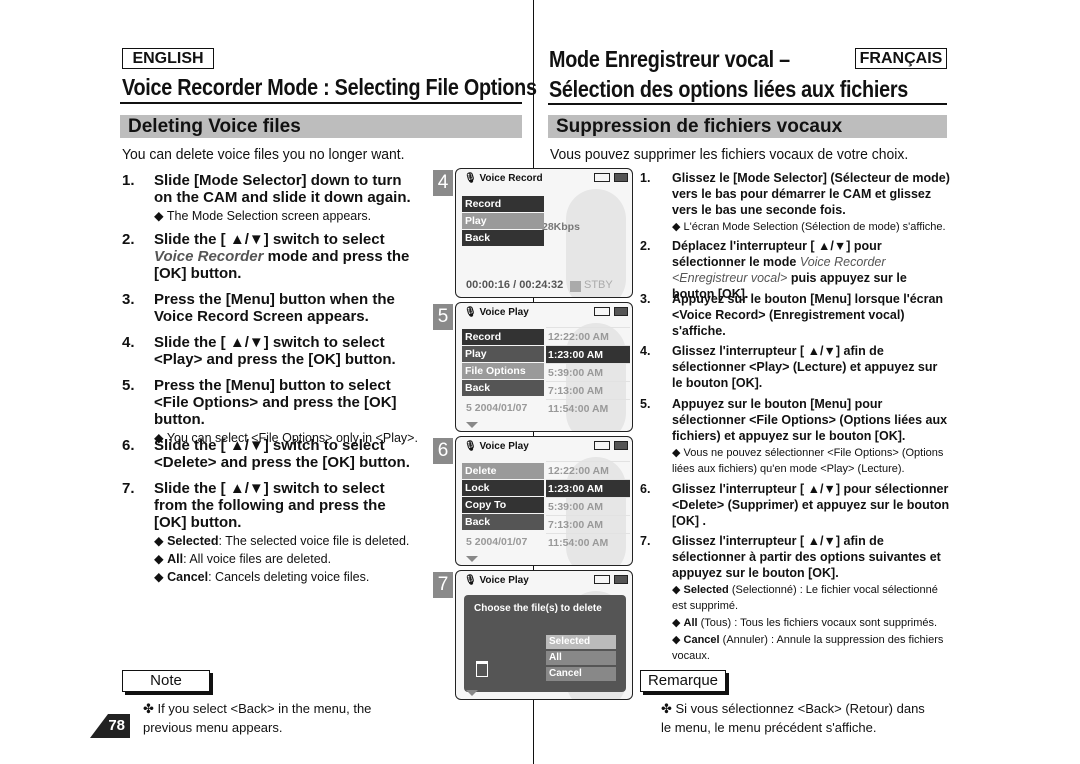 This screenshot has width=1080, height=764. I want to click on section-header-fr: Suppression de fichiers vocaux, so click(747, 126).